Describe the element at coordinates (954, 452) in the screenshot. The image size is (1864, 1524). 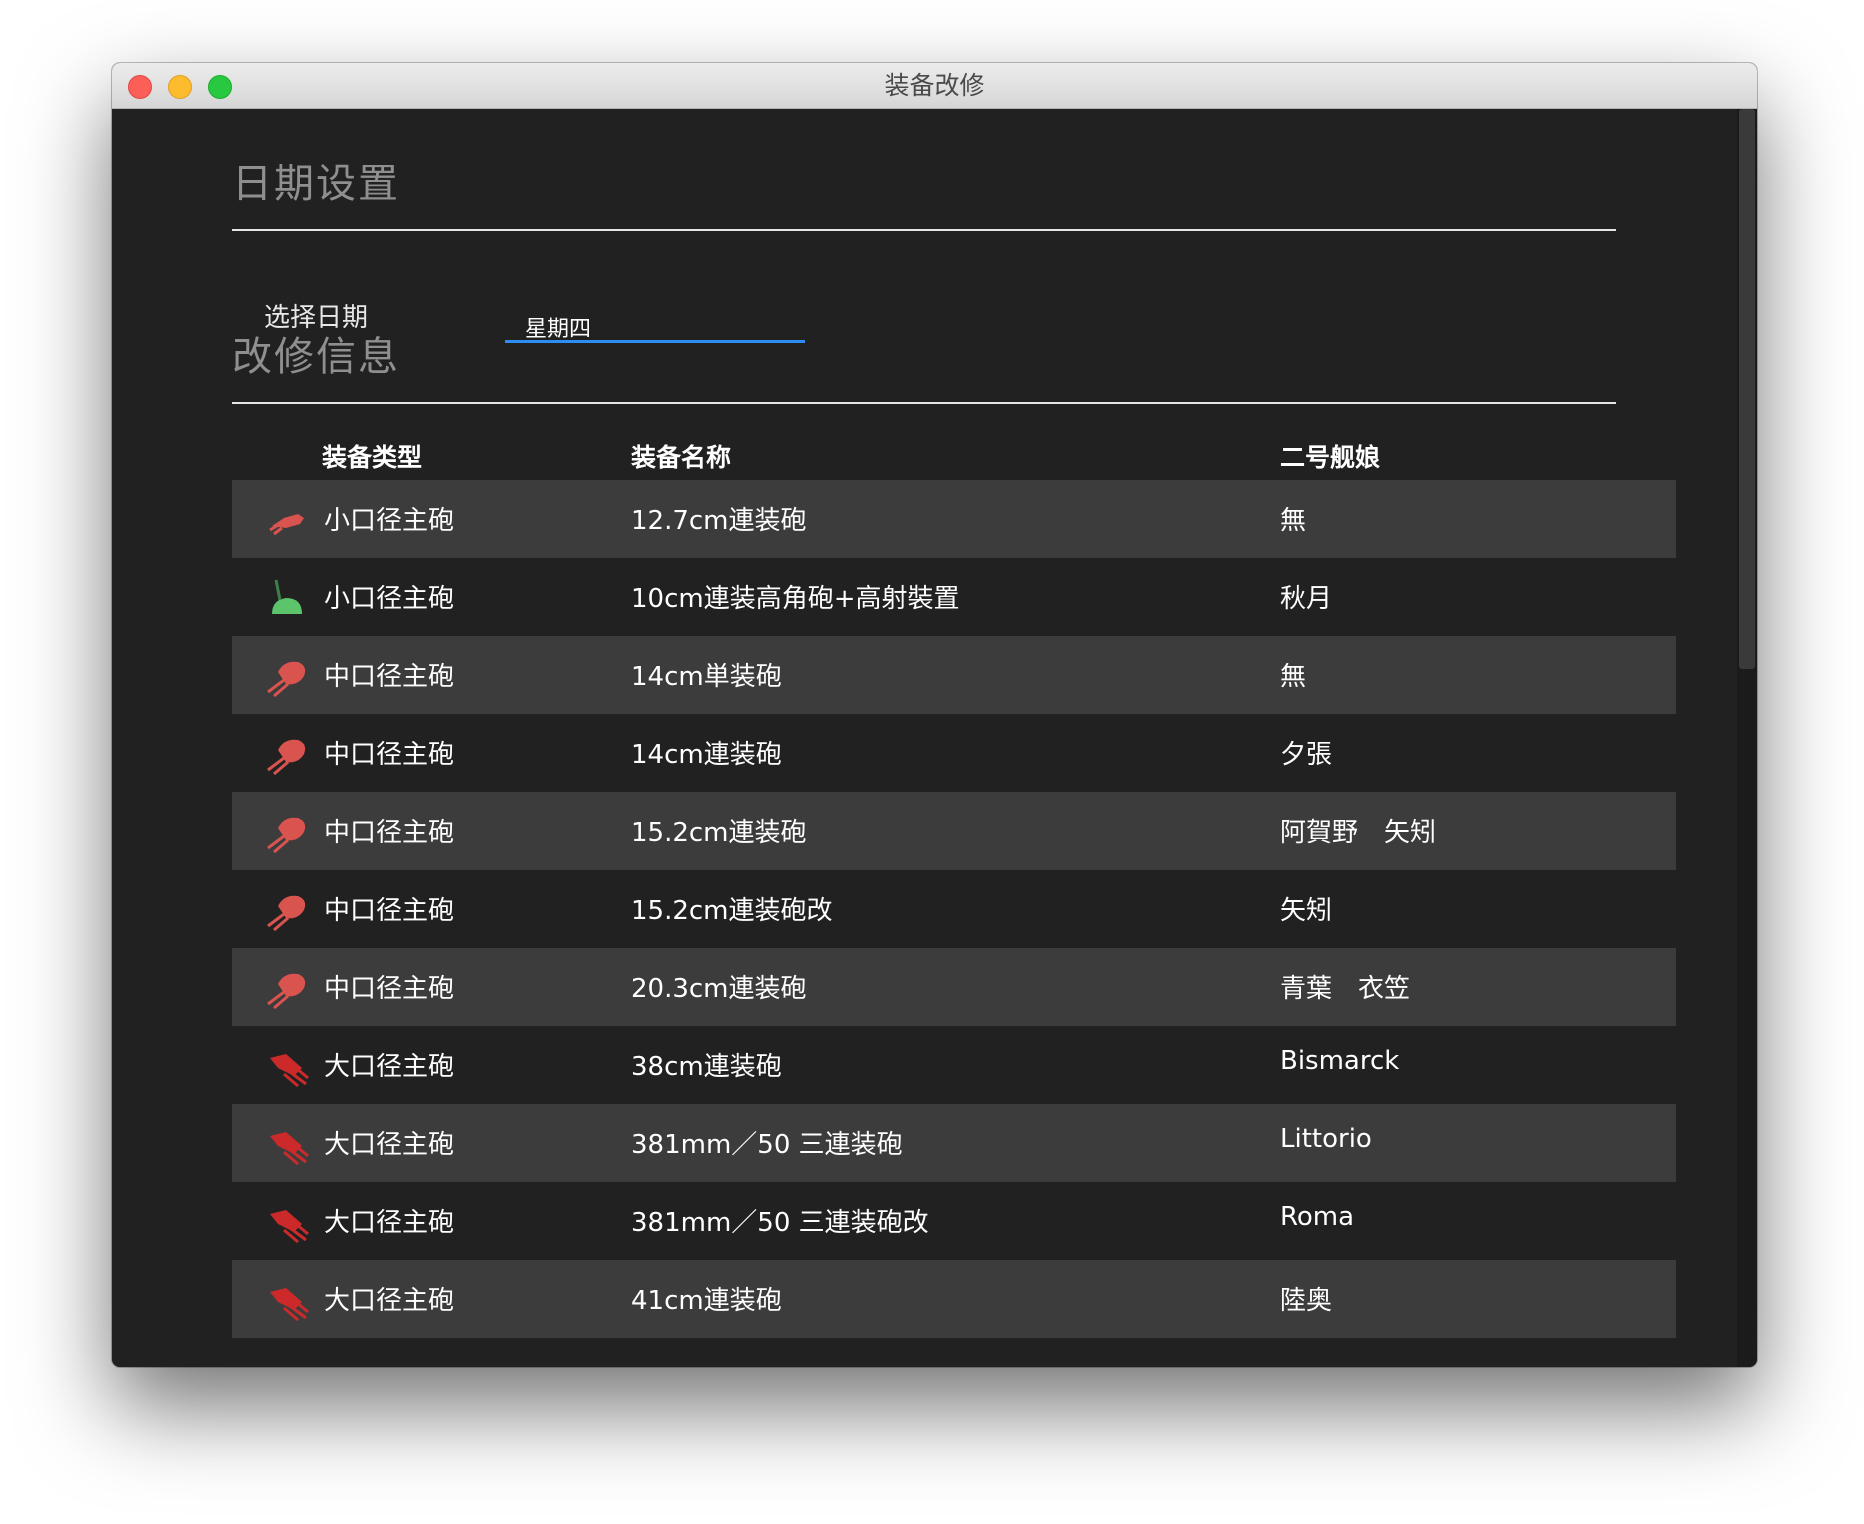
I see `table-header: 装备类型 装备名称 二号舰娘` at that location.